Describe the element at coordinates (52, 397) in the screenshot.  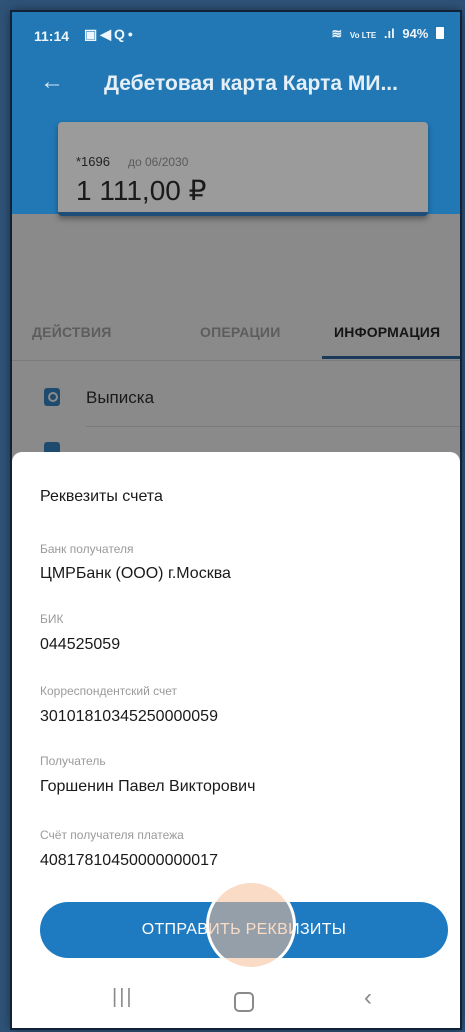
I see `statement-icon` at that location.